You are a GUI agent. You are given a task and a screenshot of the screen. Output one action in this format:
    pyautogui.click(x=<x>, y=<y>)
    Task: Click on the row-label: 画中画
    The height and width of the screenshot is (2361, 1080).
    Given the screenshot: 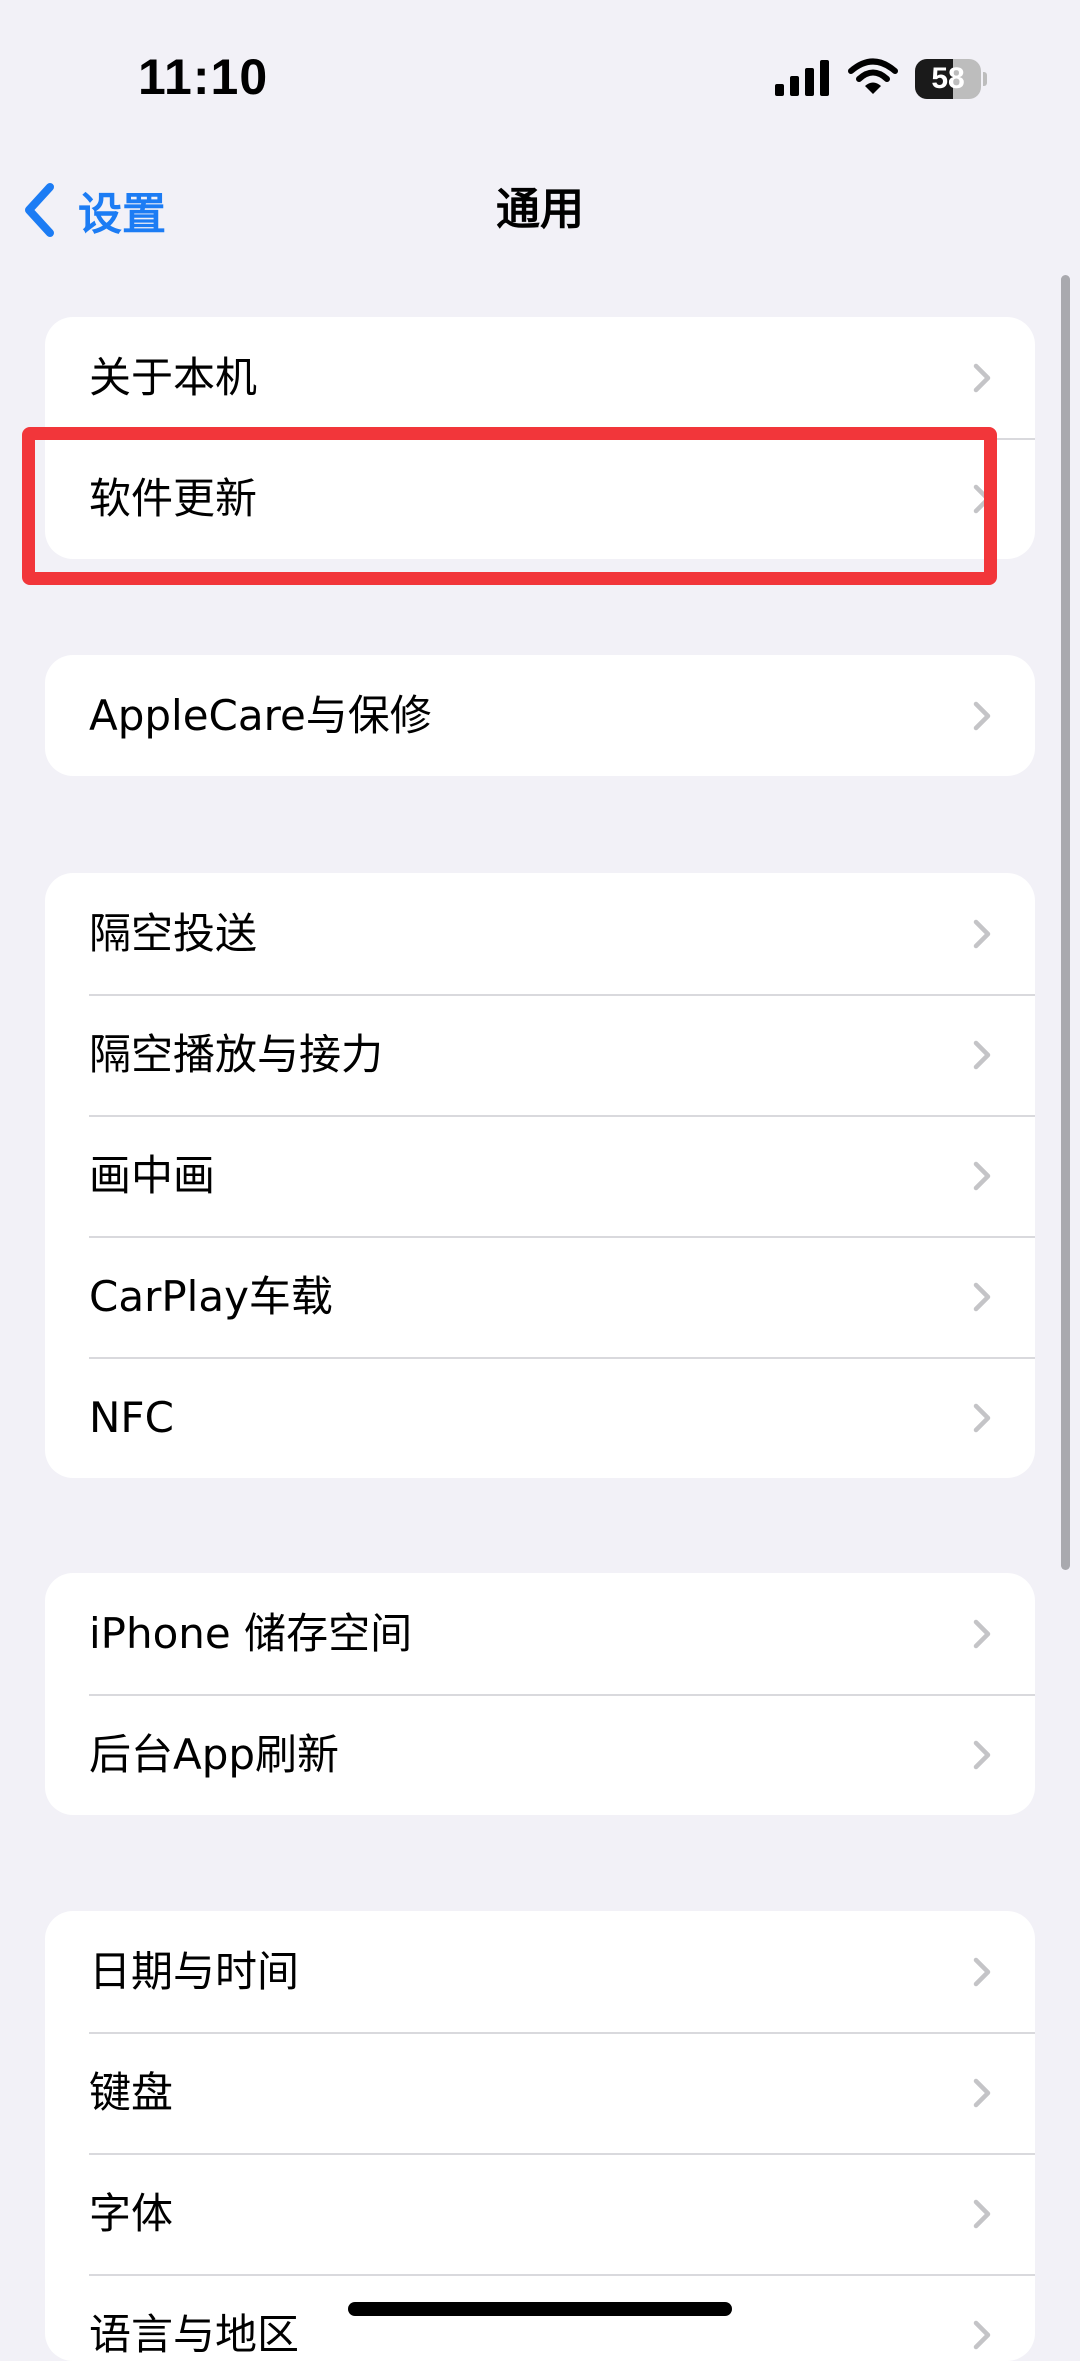 What is the action you would take?
    pyautogui.click(x=152, y=1175)
    